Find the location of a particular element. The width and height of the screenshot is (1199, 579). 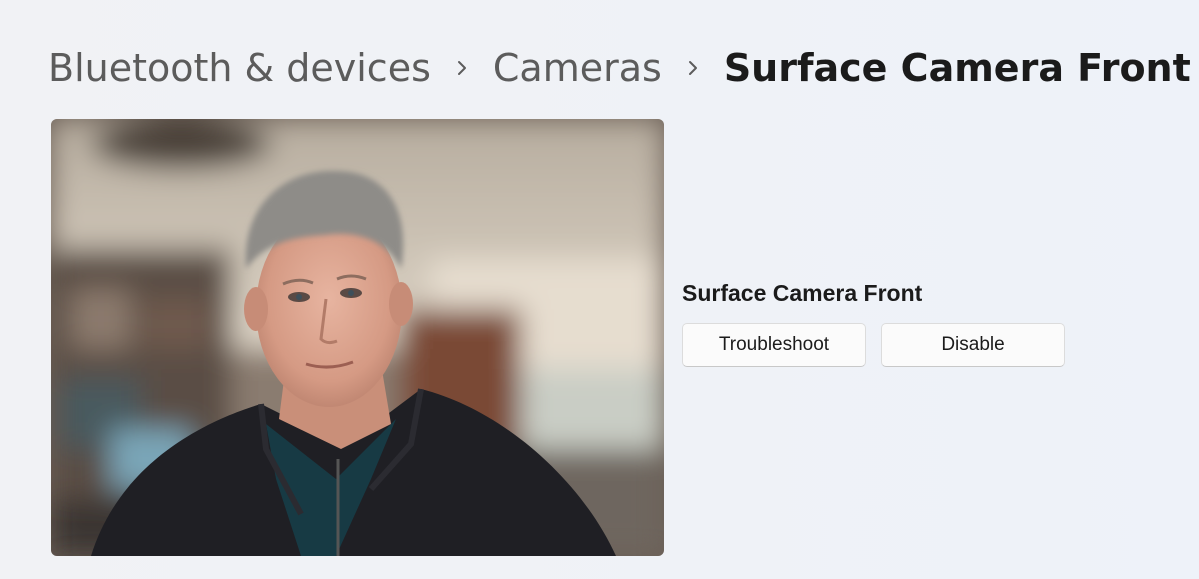

breadcrumb-bluetooth-devices: Bluetooth & devices is located at coordinates (239, 68).